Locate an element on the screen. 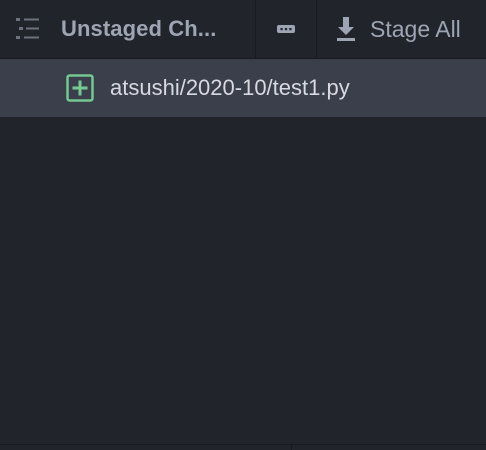  file-list-item: atsushi/2020-10/test1.py is located at coordinates (243, 88).